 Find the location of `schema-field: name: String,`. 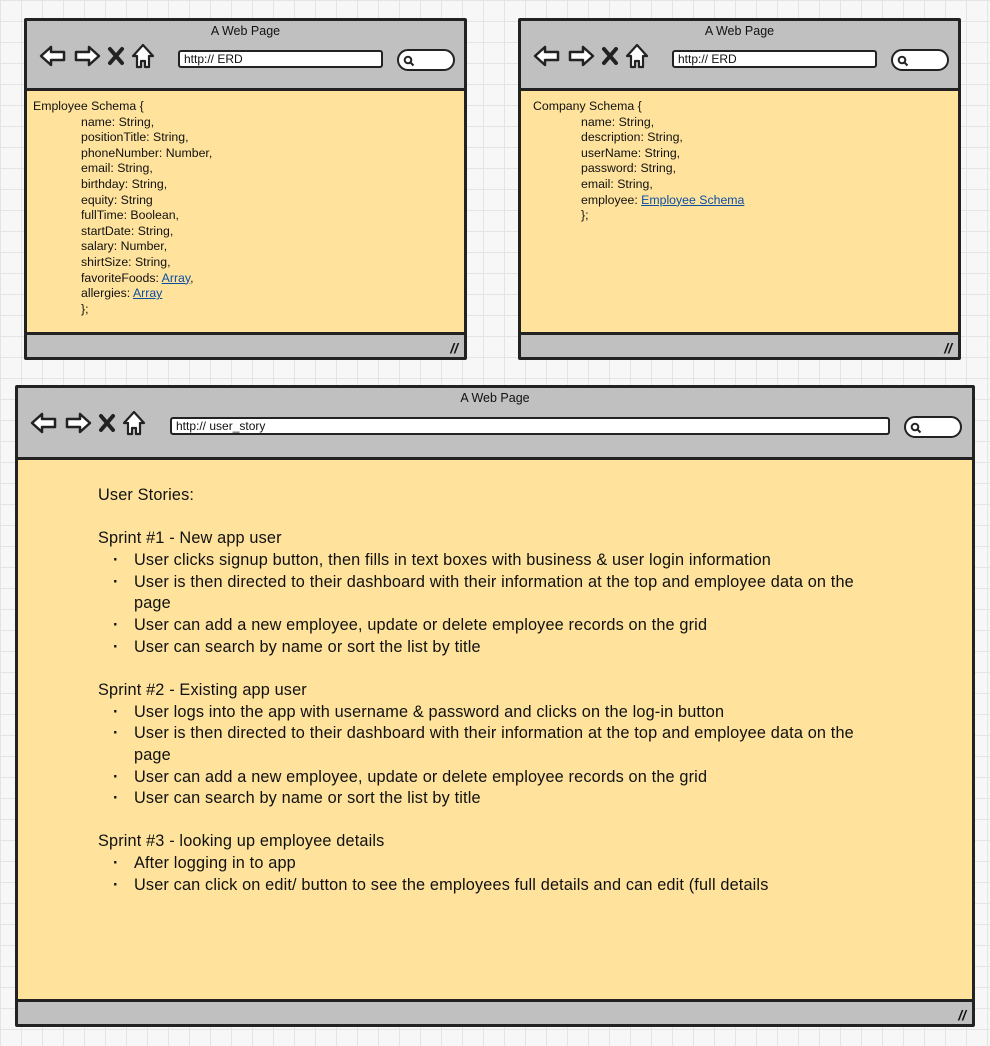

schema-field: name: String, is located at coordinates (122, 123).